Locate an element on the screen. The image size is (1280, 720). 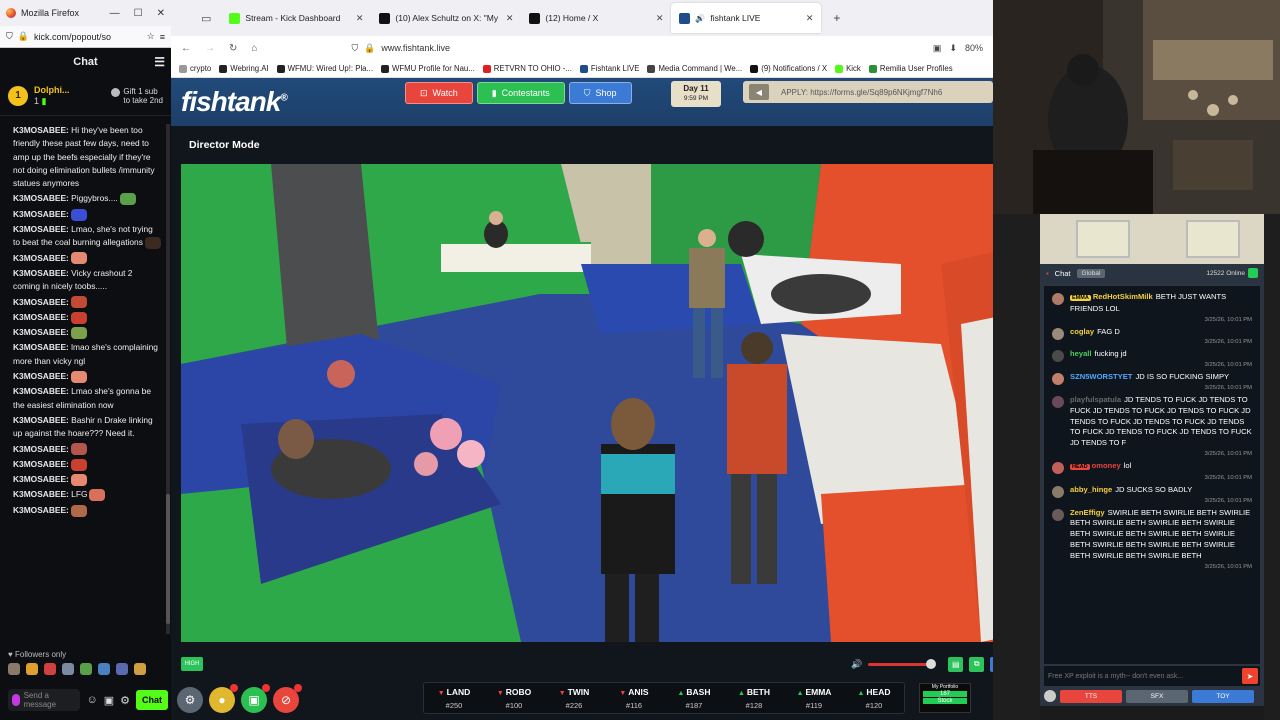
chat-username: abby_hinge is located at coordinates (1091, 489).